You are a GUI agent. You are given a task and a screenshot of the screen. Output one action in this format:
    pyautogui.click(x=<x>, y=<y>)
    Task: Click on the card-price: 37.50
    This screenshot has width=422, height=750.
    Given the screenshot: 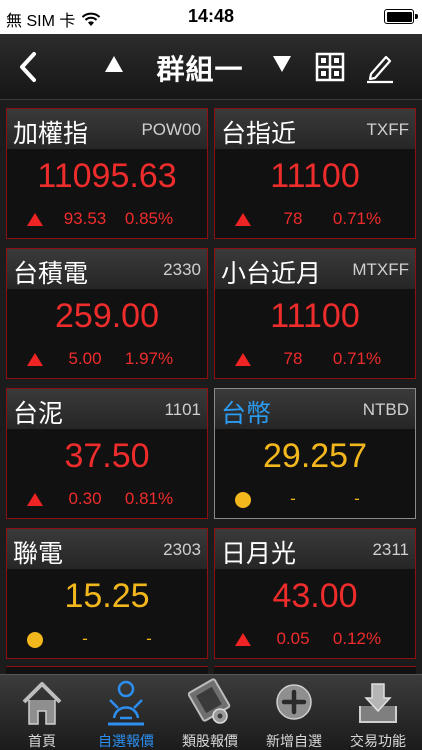 What is the action you would take?
    pyautogui.click(x=107, y=456)
    